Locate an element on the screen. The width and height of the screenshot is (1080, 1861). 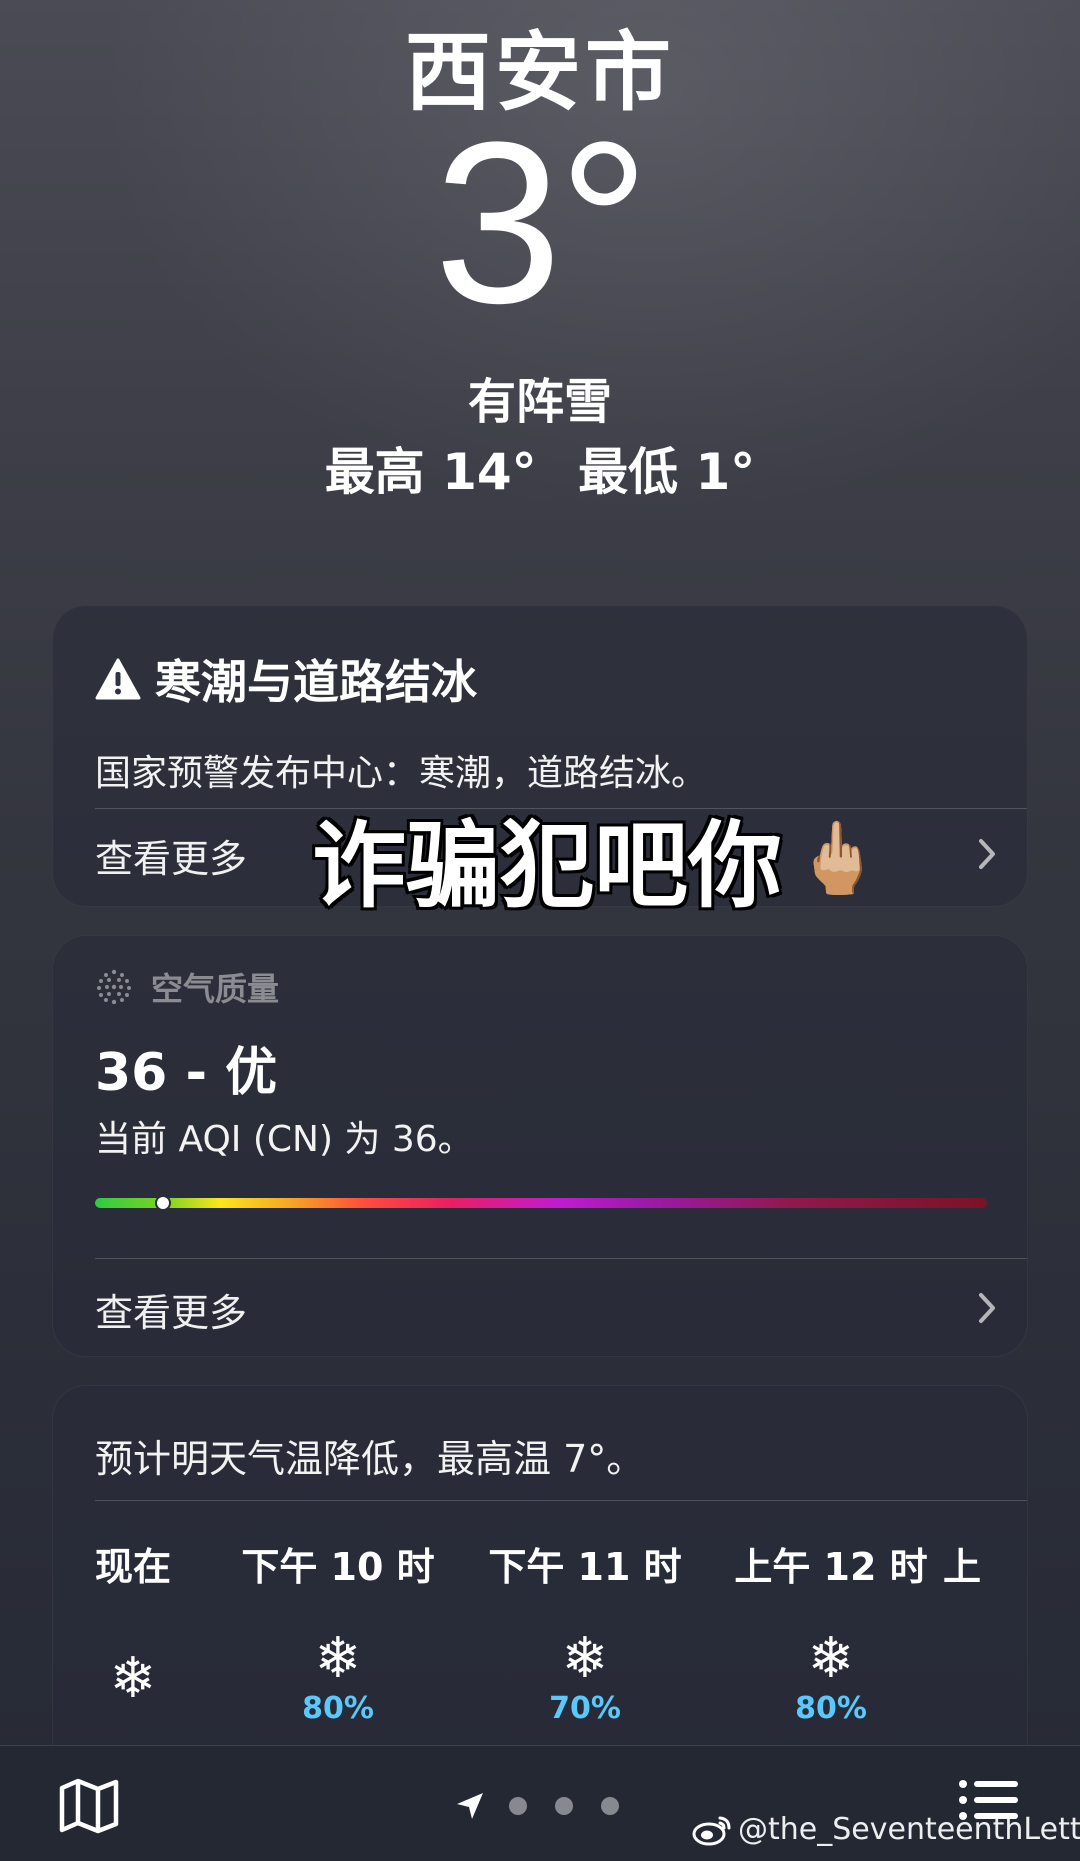
alert-title: 寒潮与道路结冰 is located at coordinates (316, 682).